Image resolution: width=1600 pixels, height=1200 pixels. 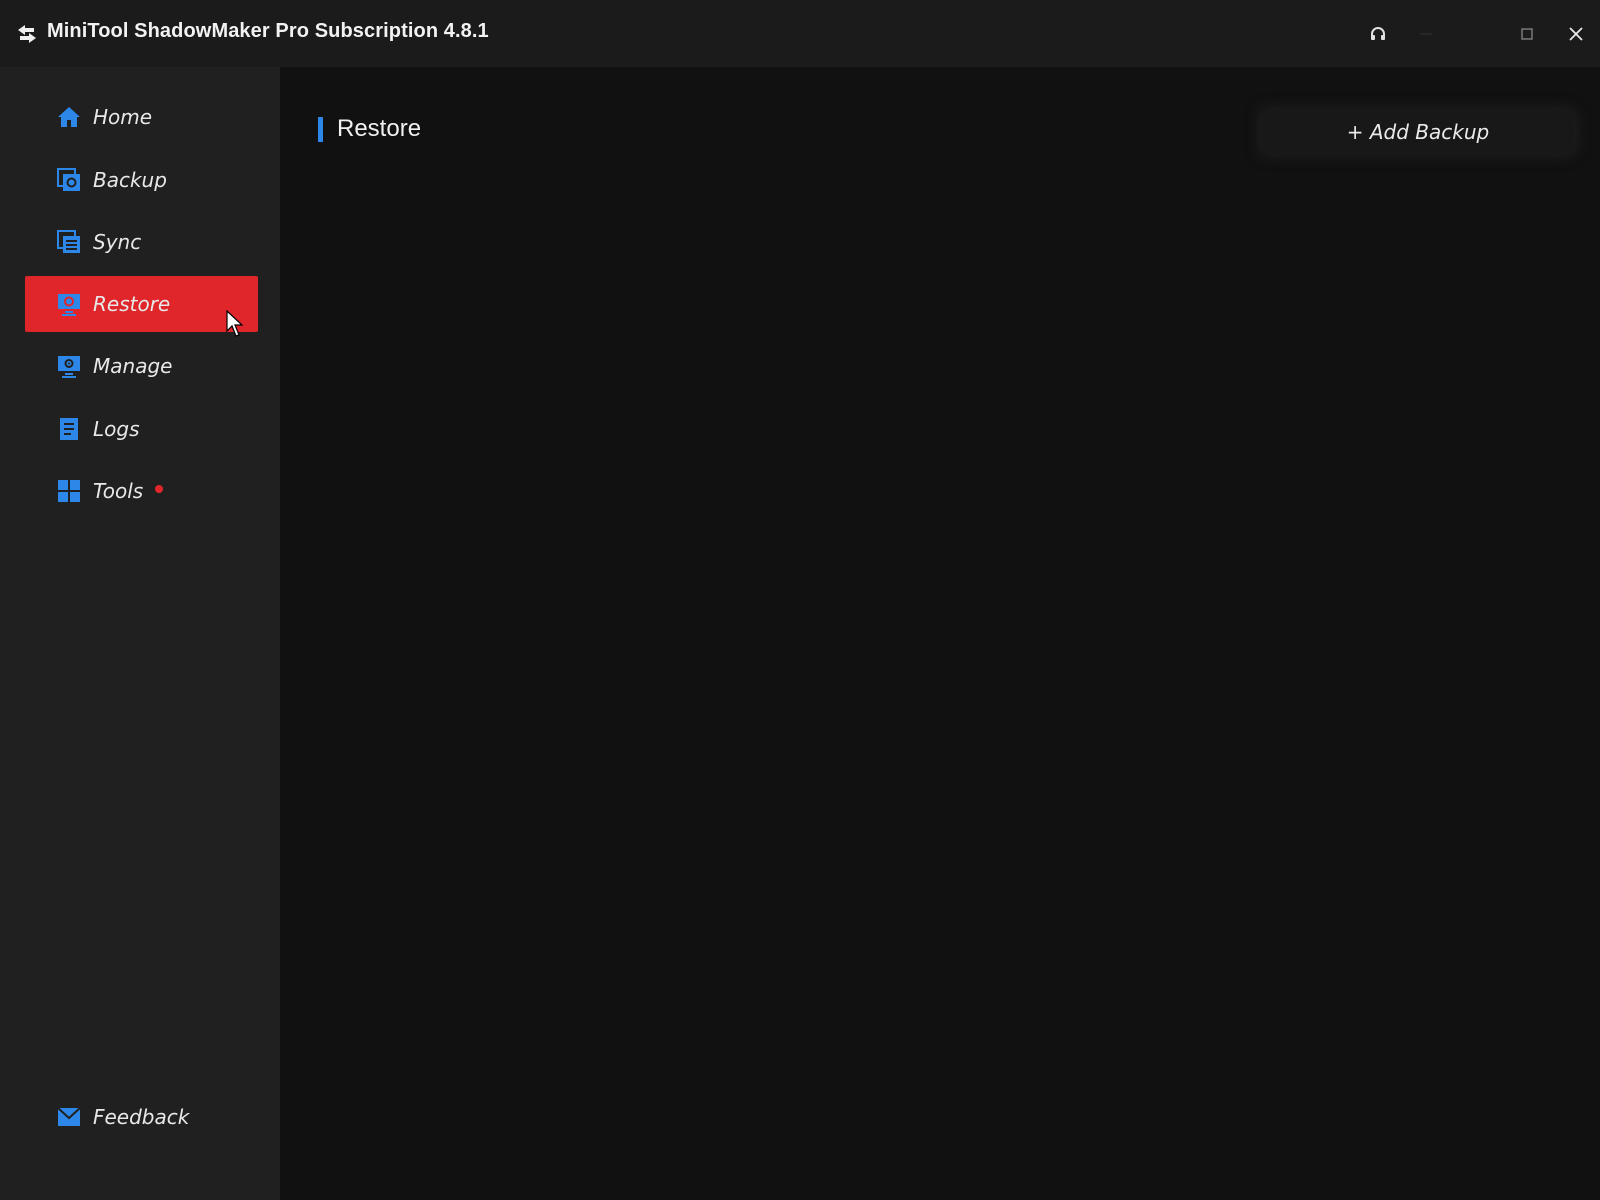 I want to click on sidebar-item-backup: Backup, so click(x=141, y=180).